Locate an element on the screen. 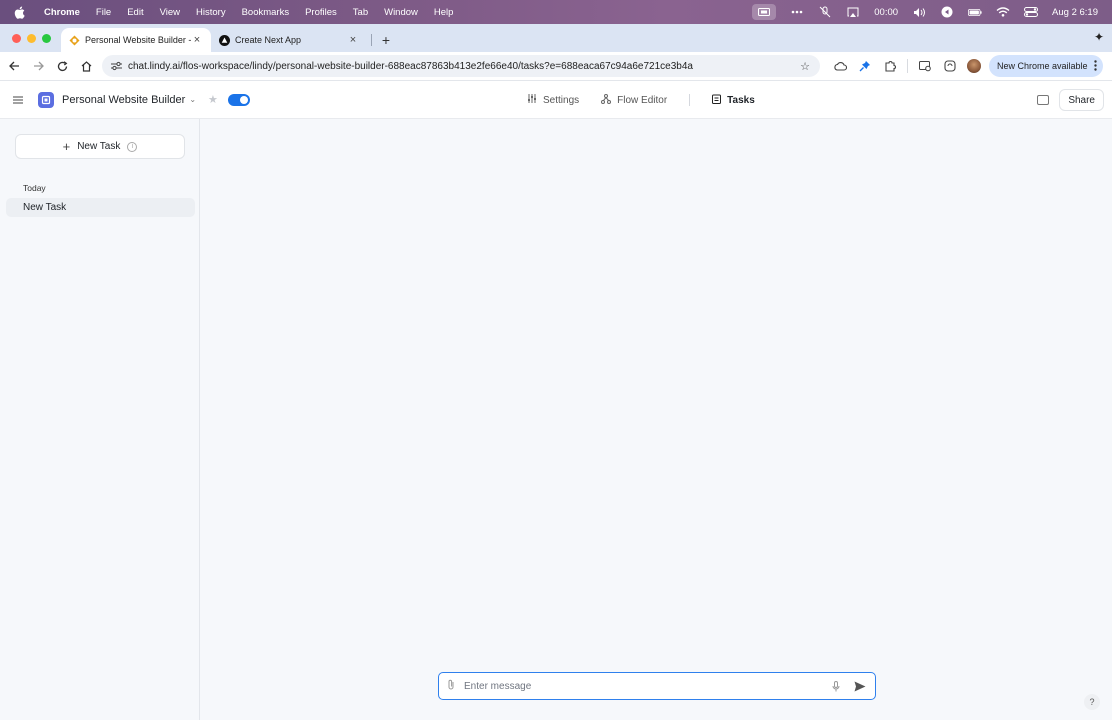  volume-icon is located at coordinates (919, 12).